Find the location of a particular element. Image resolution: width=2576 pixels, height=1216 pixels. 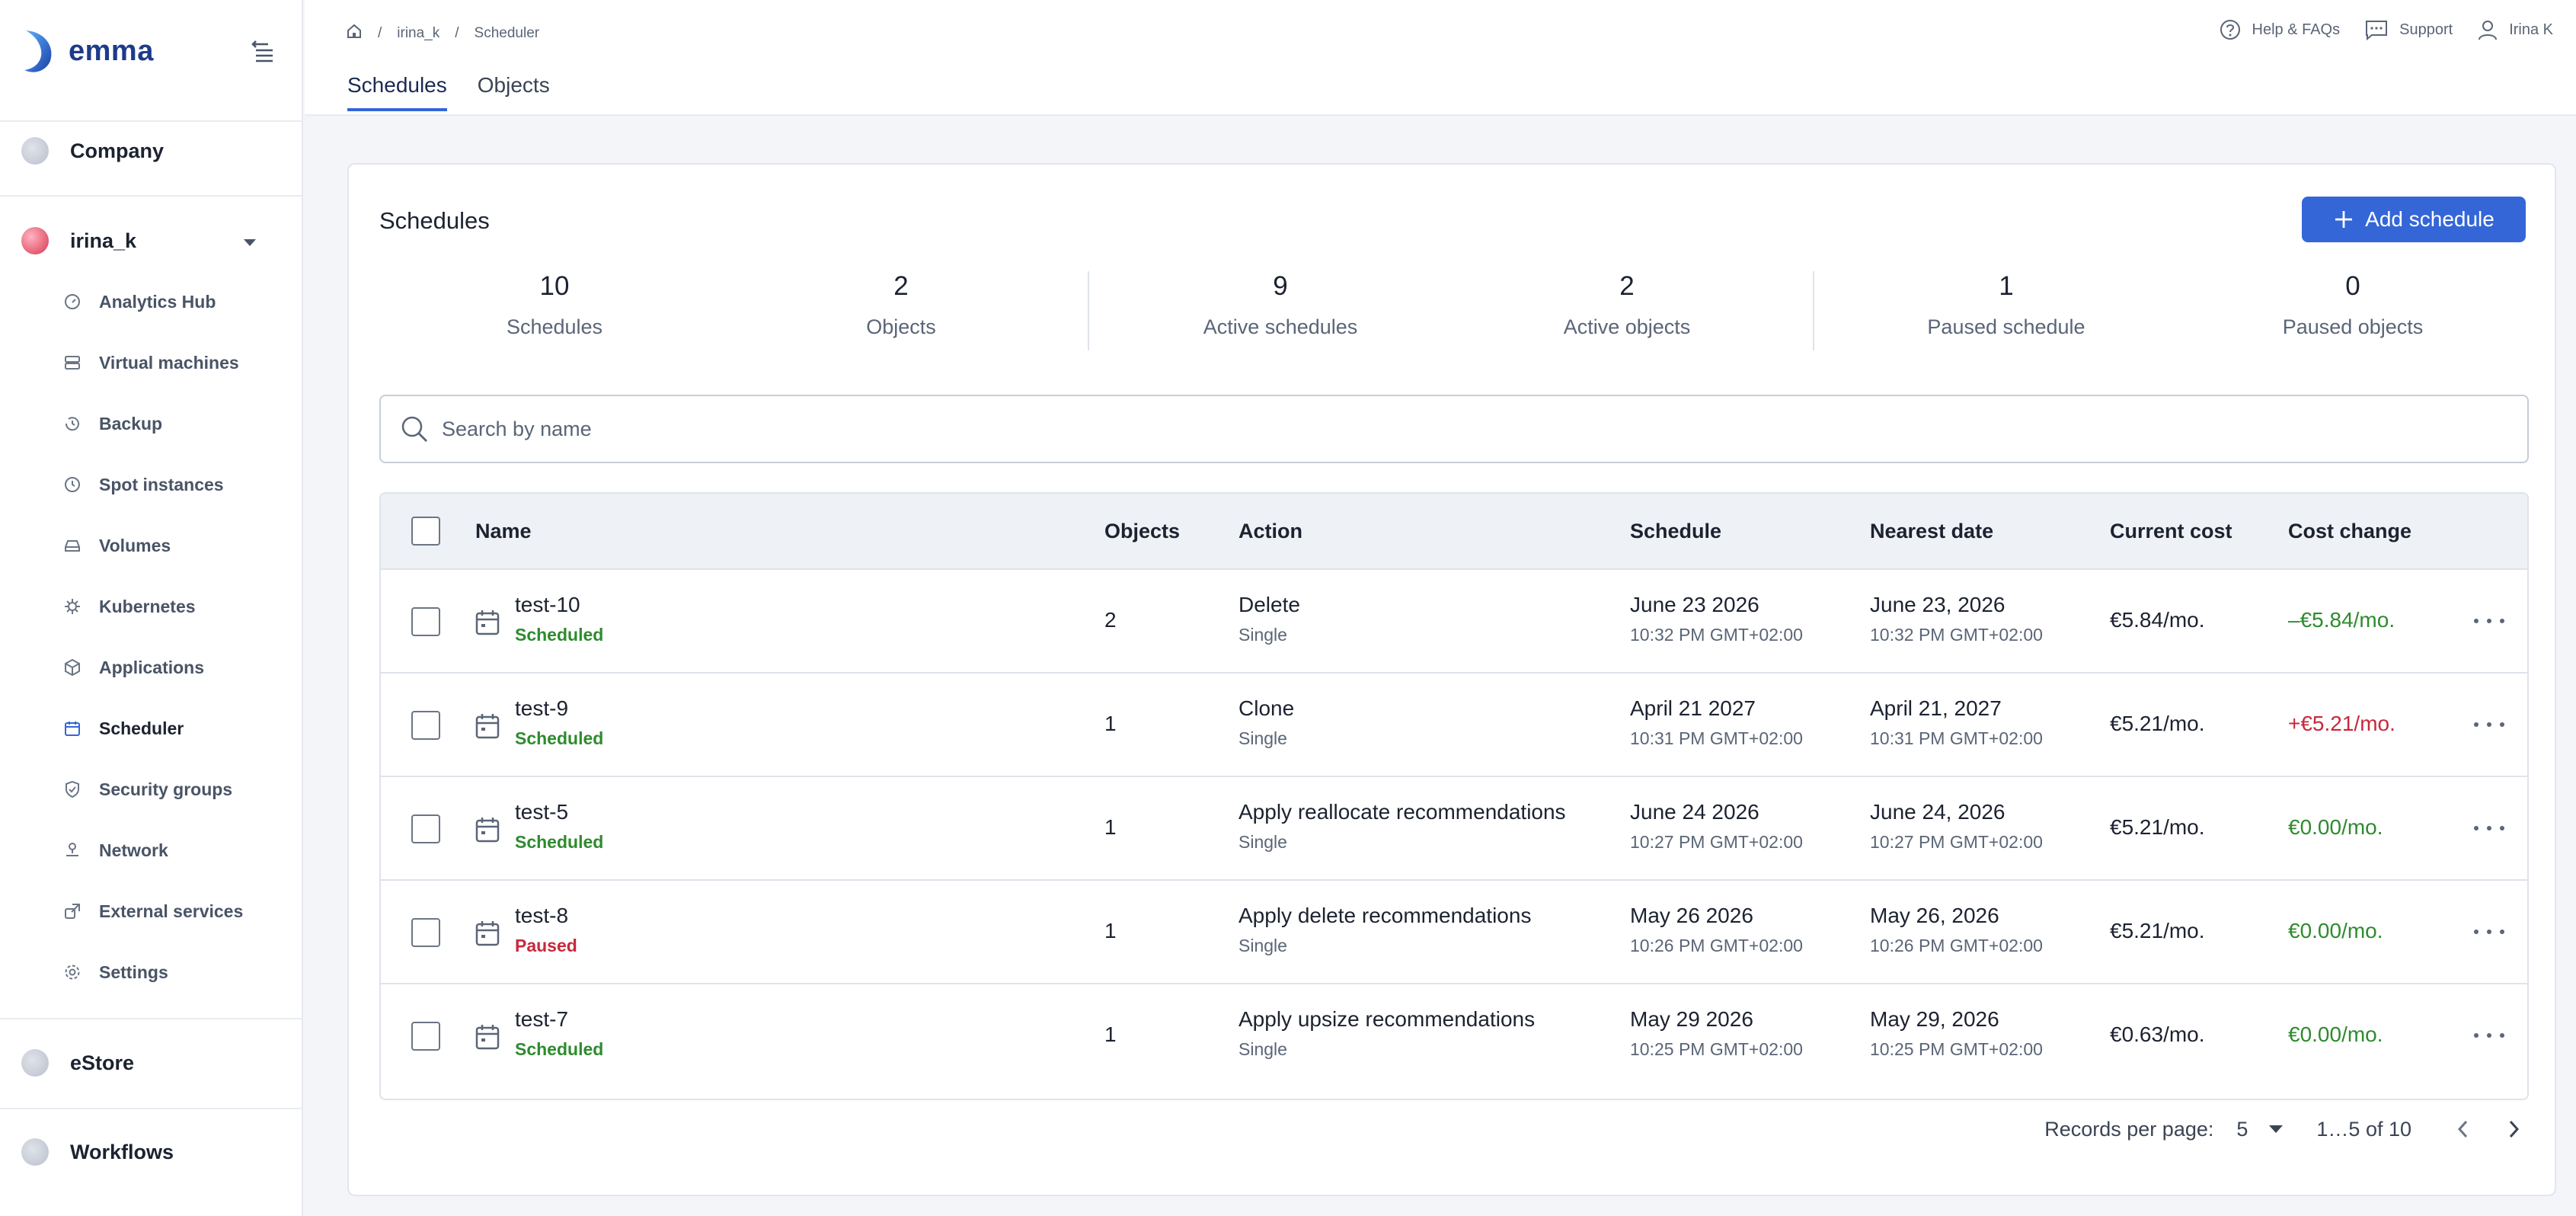

search-box is located at coordinates (1454, 429).